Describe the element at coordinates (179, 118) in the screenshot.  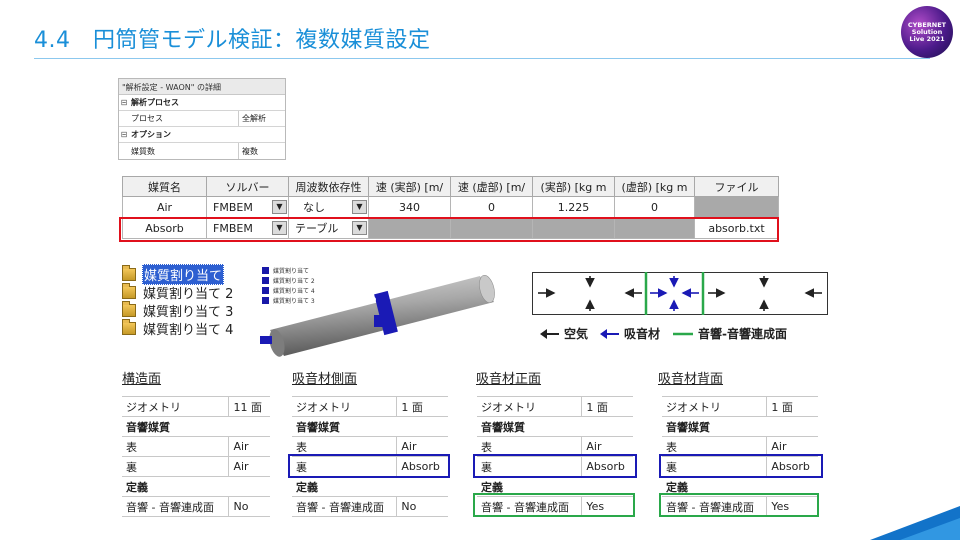
I see `property-key: プロセス` at that location.